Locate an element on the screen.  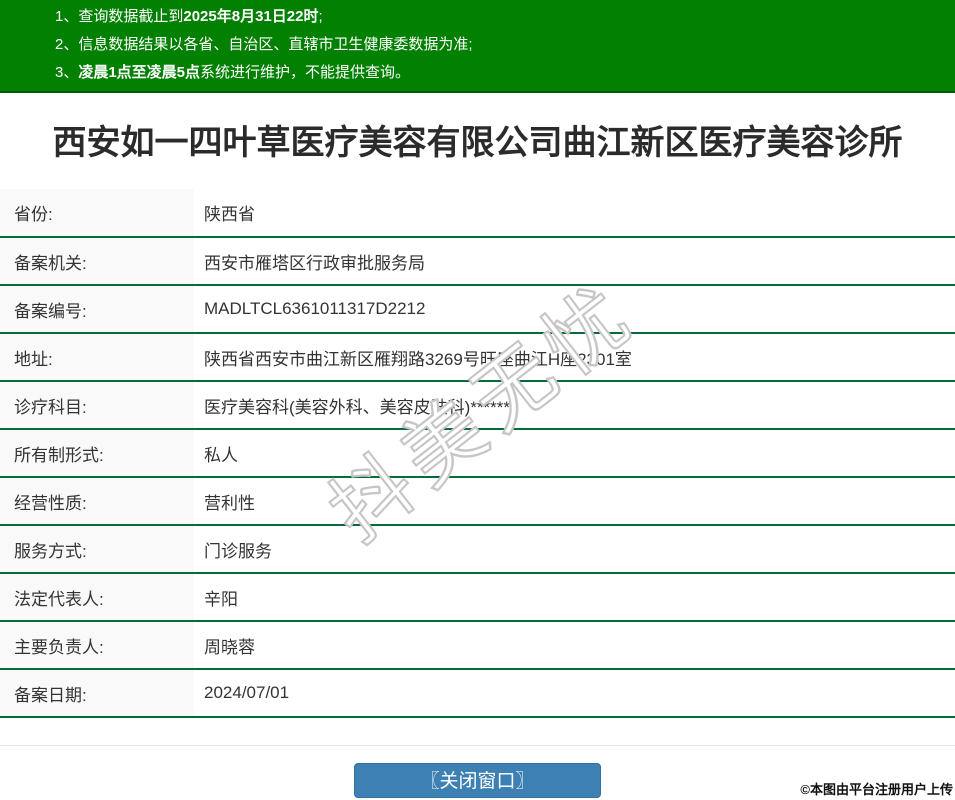
row-label: 主要负责人: is located at coordinates (97, 645).